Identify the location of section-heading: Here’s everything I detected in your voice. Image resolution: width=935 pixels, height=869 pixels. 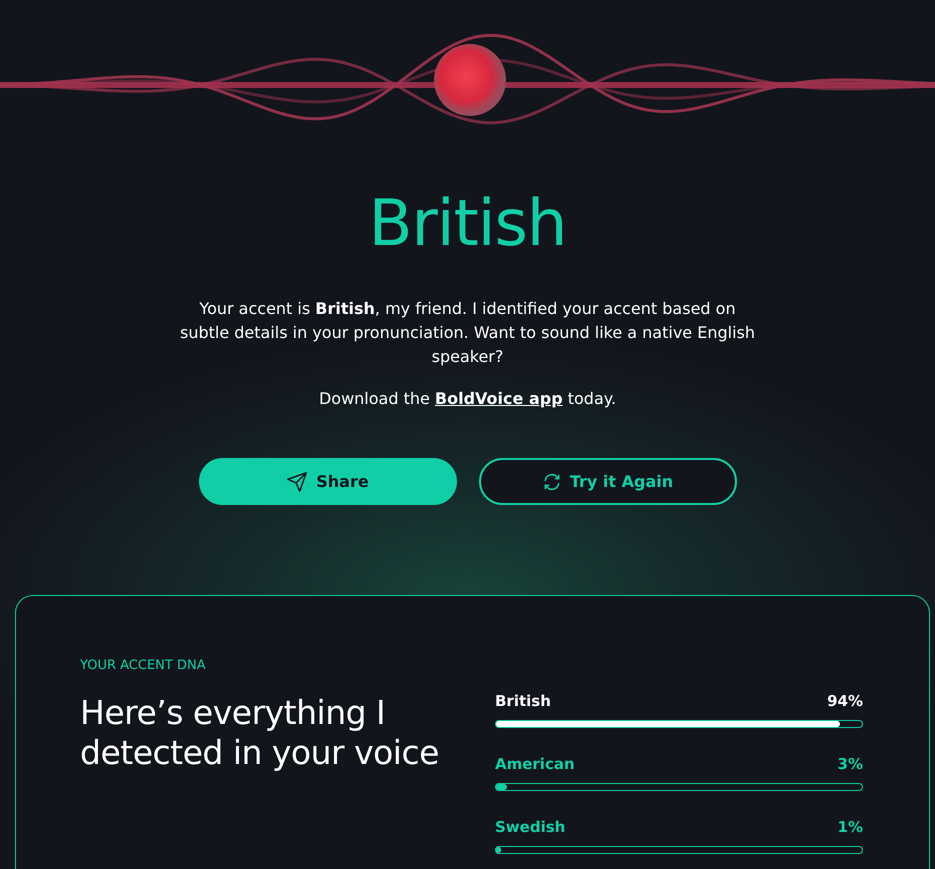
(260, 733).